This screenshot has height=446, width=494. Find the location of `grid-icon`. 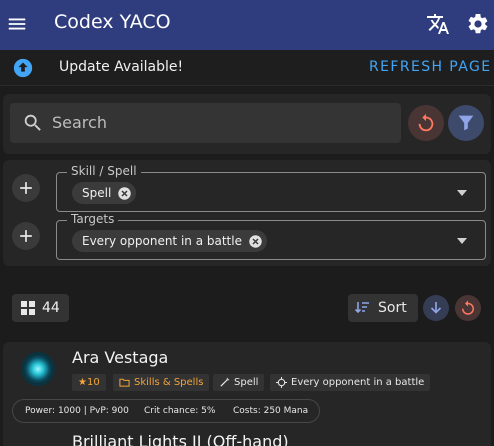

grid-icon is located at coordinates (28, 308).